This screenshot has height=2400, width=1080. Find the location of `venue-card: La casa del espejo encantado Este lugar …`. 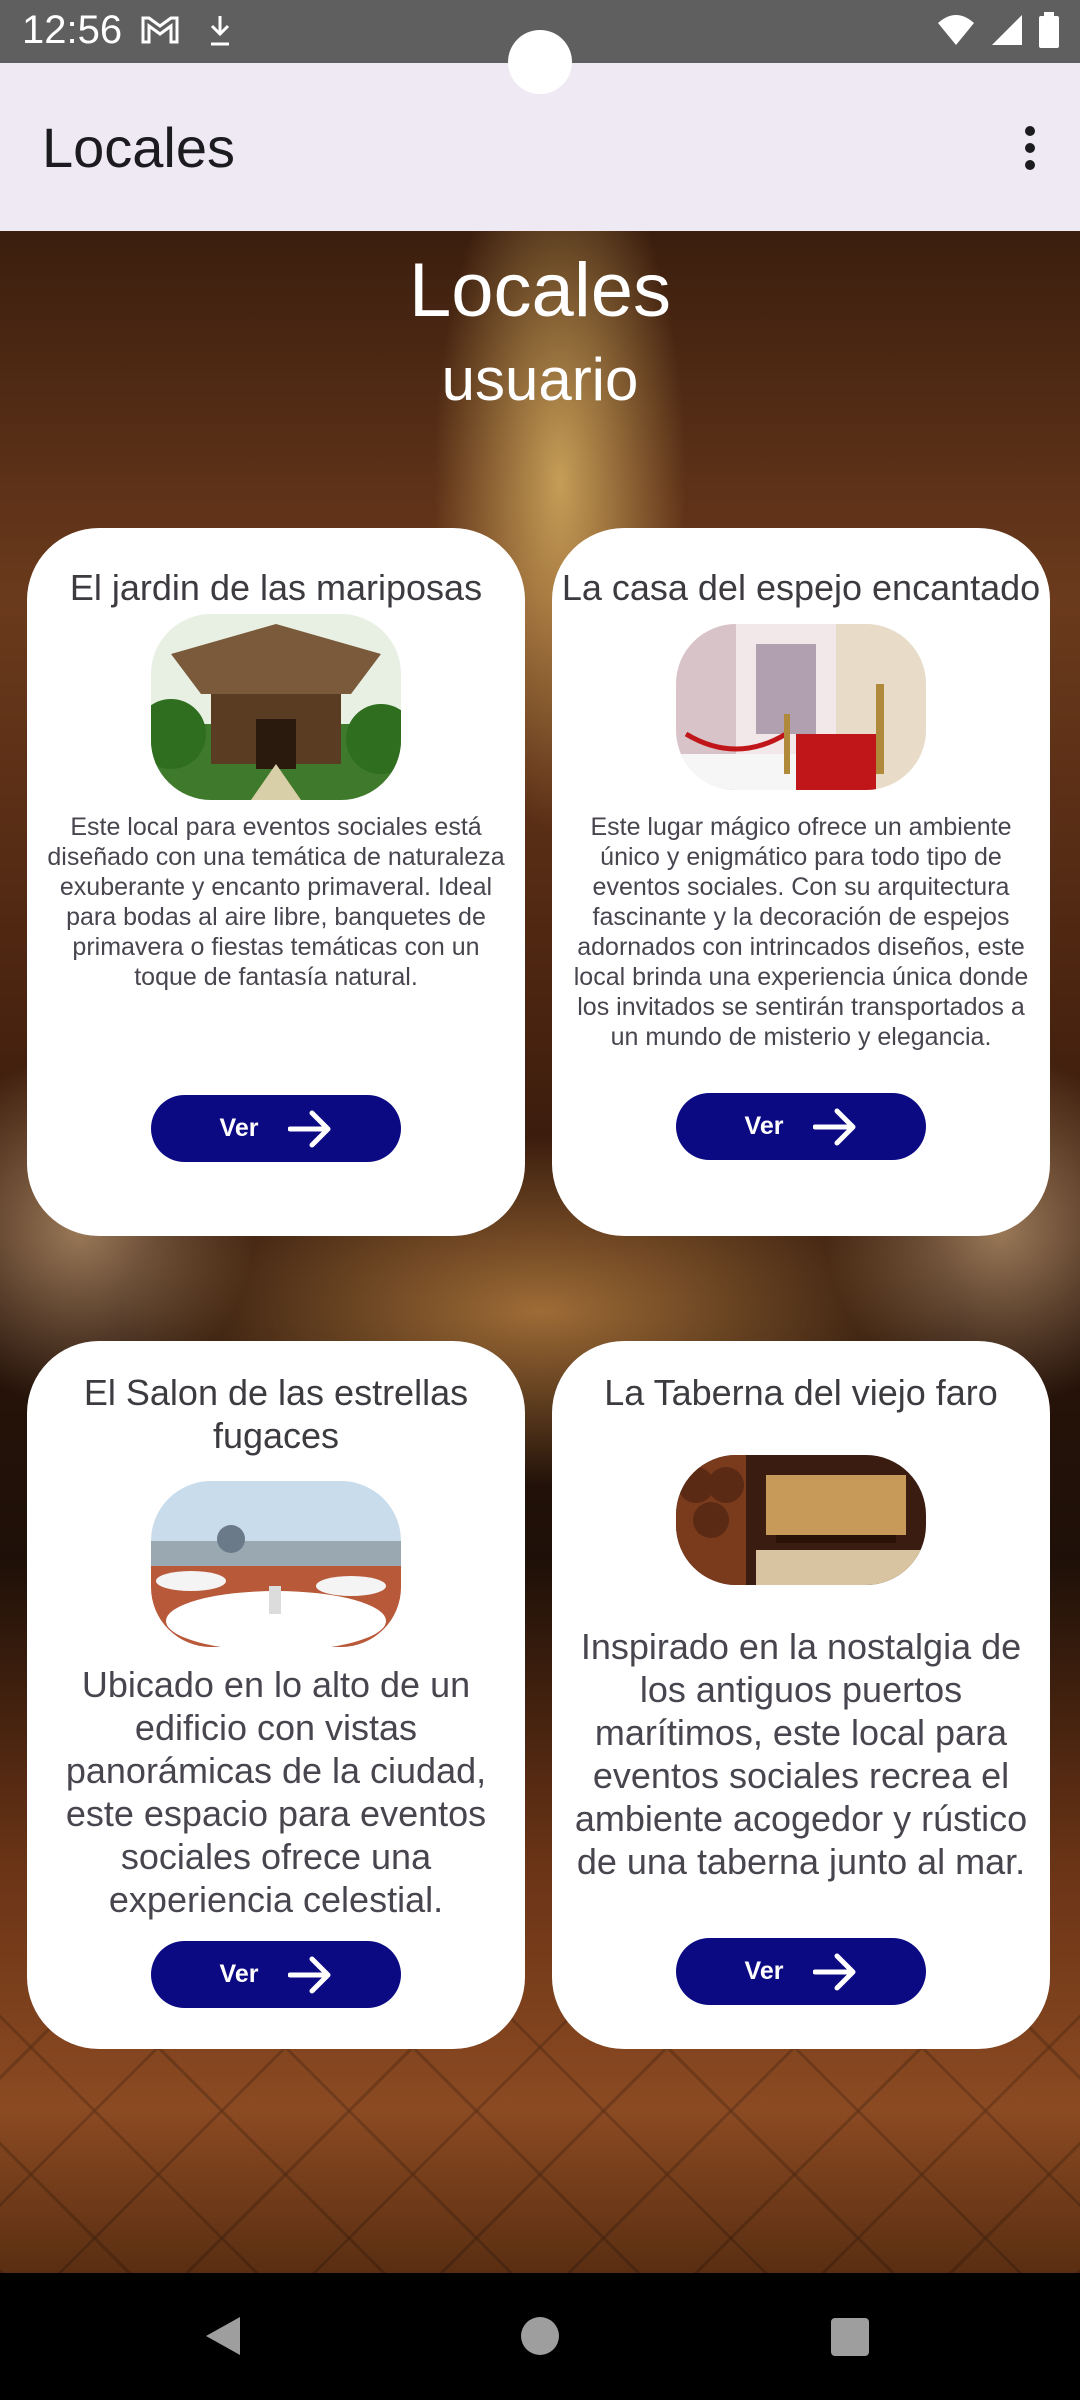

venue-card: La casa del espejo encantado Este lugar … is located at coordinates (801, 882).